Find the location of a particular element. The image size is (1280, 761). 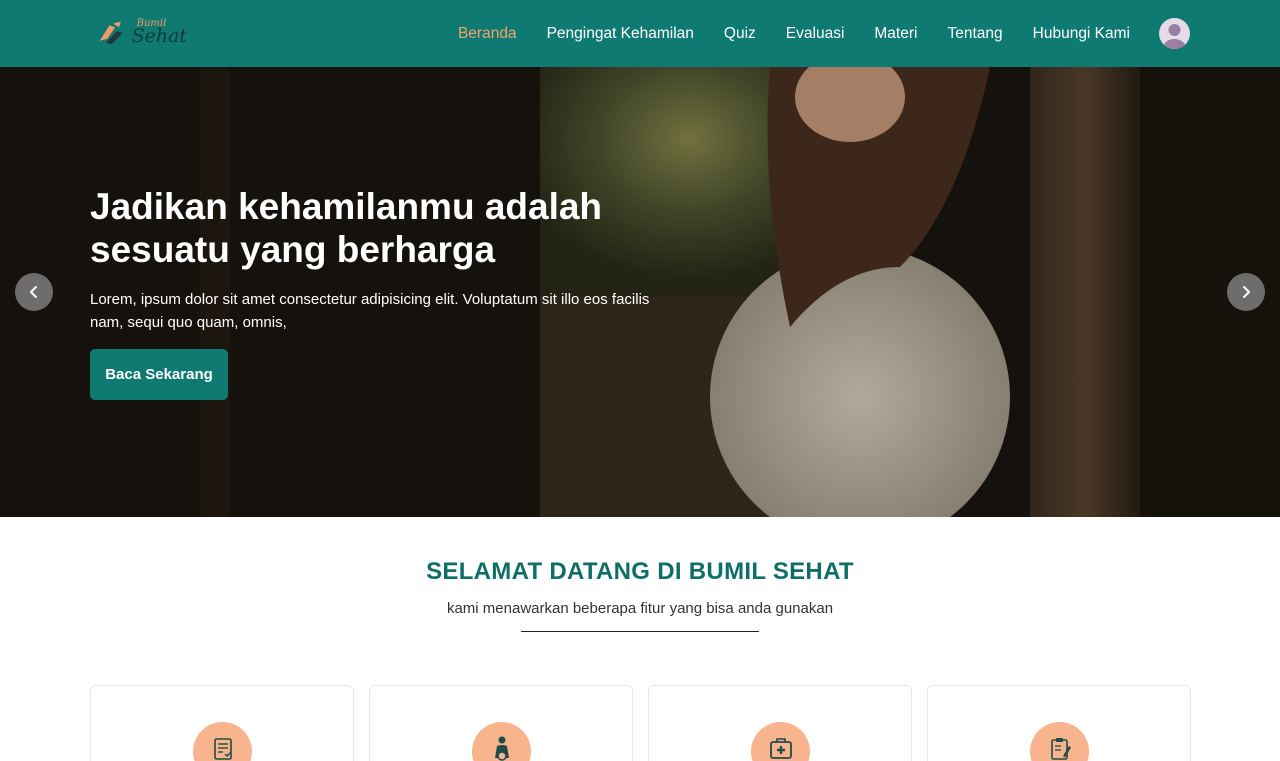

pregnant-woman-icon is located at coordinates (501, 748).